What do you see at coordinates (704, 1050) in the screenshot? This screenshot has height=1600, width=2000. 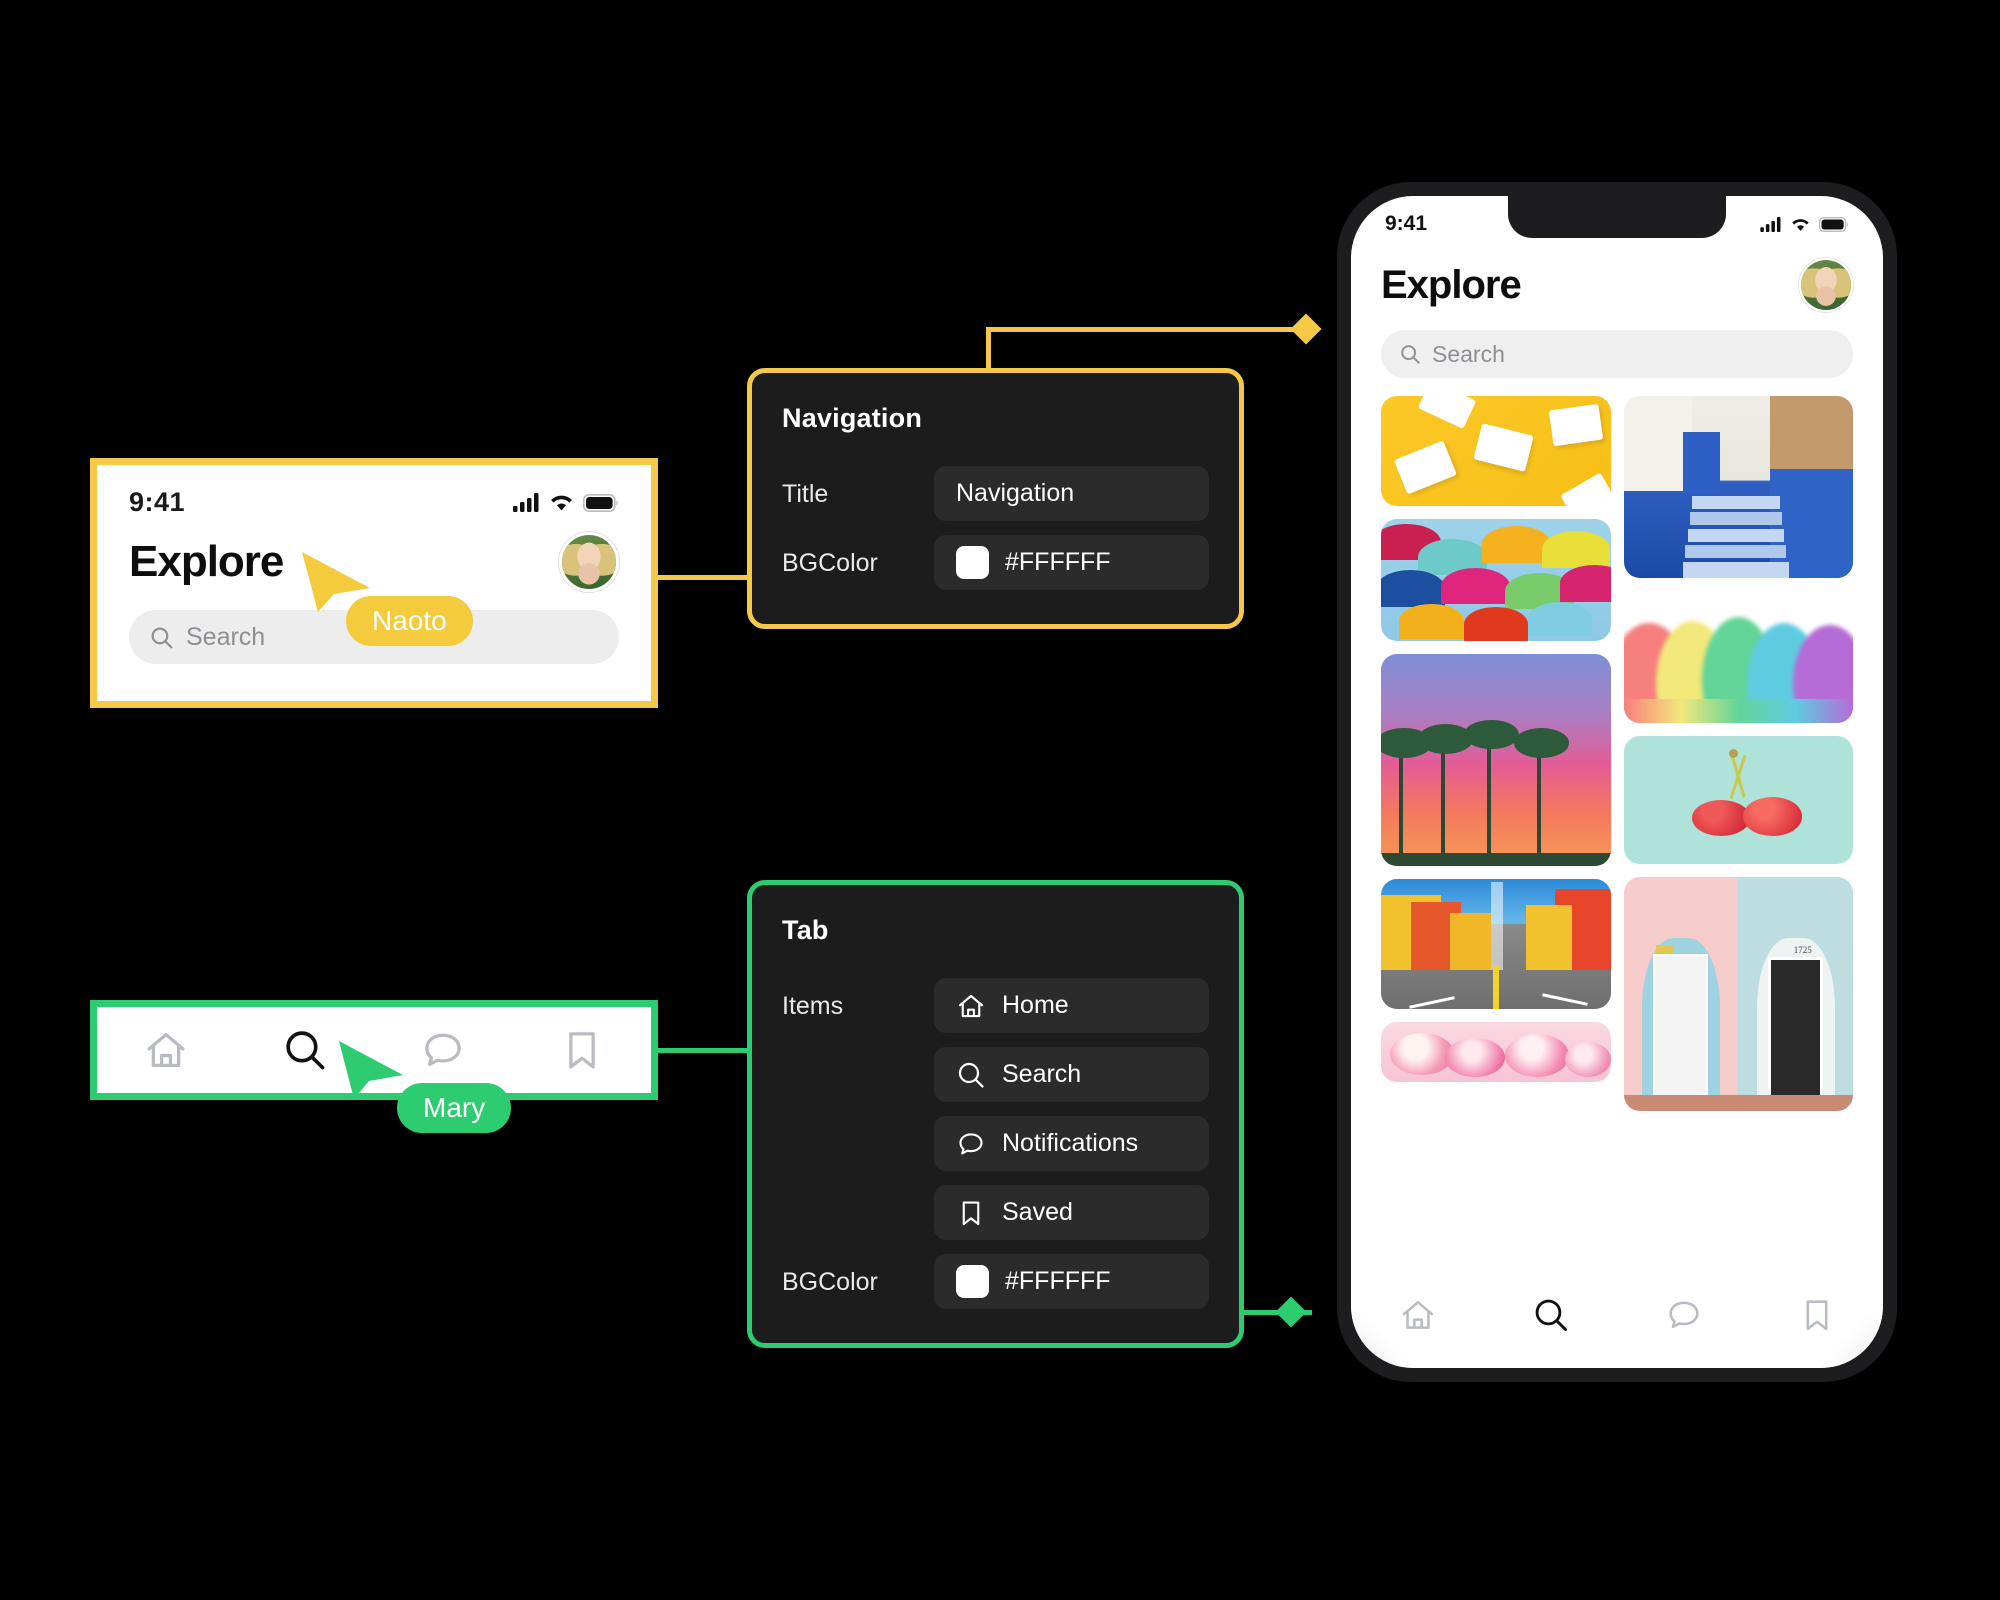 I see `connector-tab-preview` at bounding box center [704, 1050].